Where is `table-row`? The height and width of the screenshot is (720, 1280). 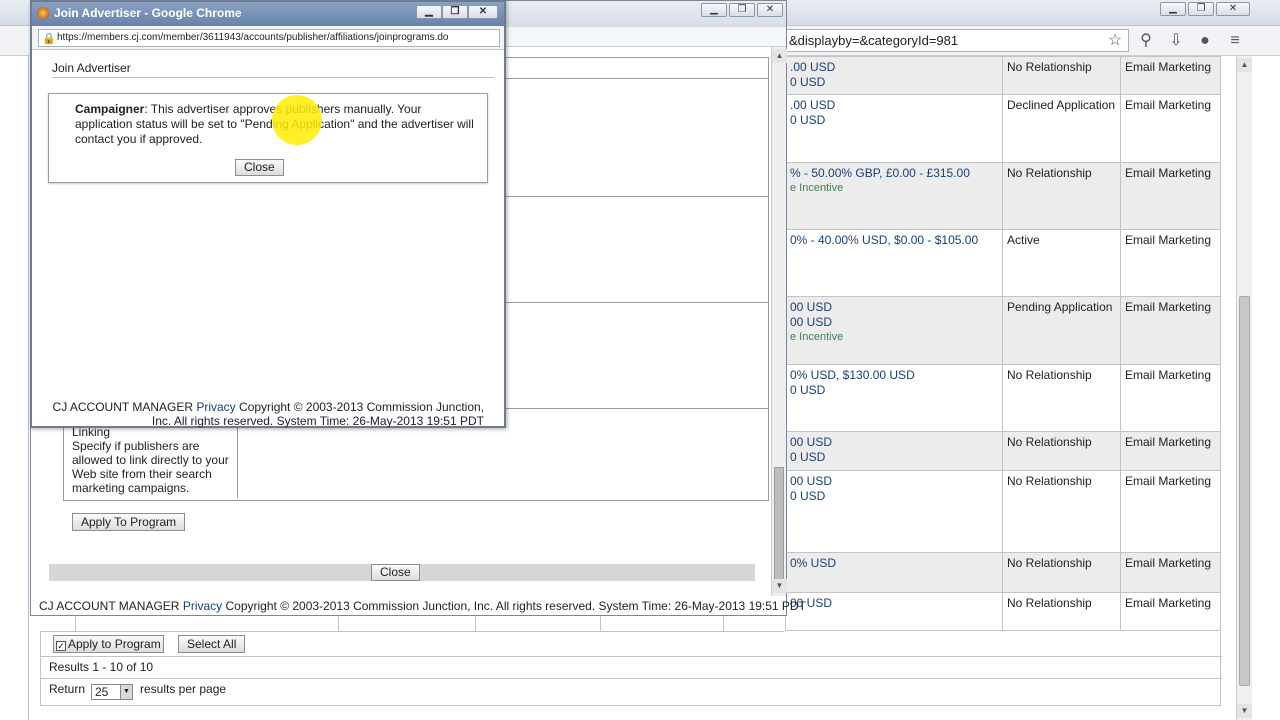
table-row is located at coordinates (412, 623).